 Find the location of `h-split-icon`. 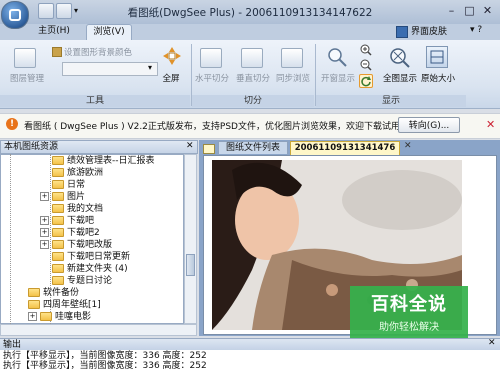

h-split-icon is located at coordinates (211, 58).